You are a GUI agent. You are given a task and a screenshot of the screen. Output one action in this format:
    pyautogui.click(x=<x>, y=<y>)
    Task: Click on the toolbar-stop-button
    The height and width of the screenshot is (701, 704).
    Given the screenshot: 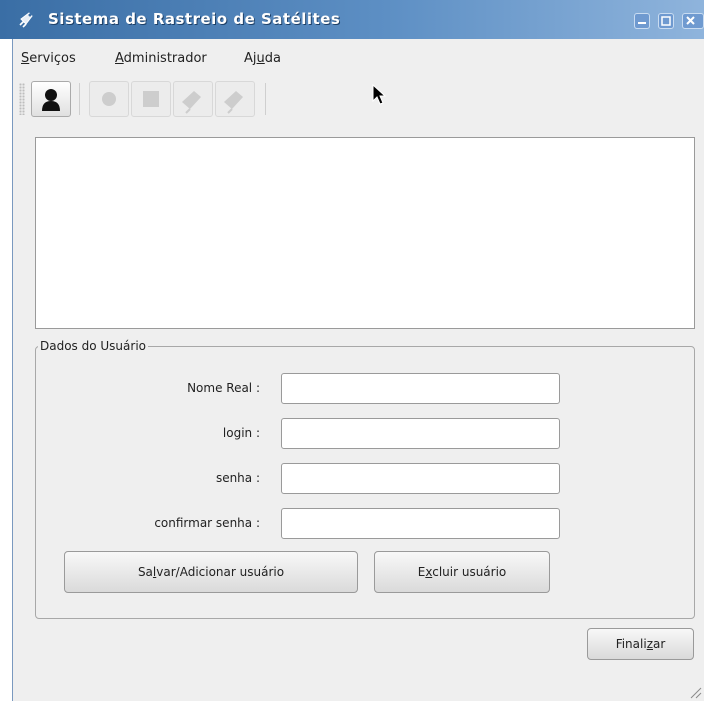 What is the action you would take?
    pyautogui.click(x=151, y=99)
    